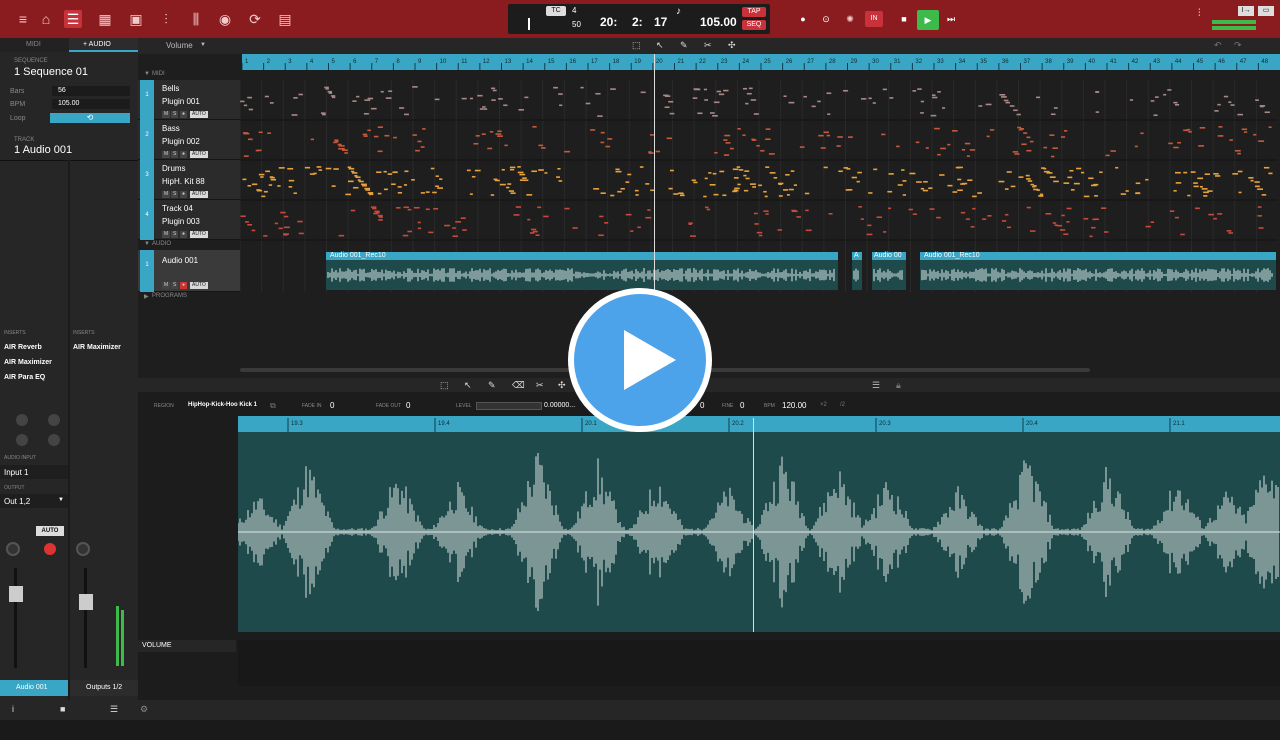  I want to click on seq-button: SEQ, so click(754, 25).